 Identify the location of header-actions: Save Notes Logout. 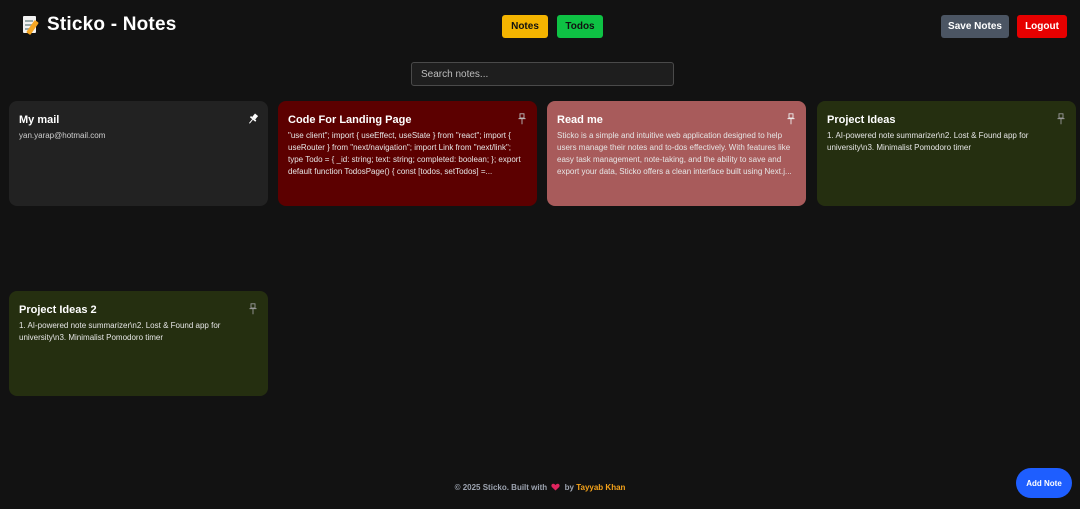
(1004, 26).